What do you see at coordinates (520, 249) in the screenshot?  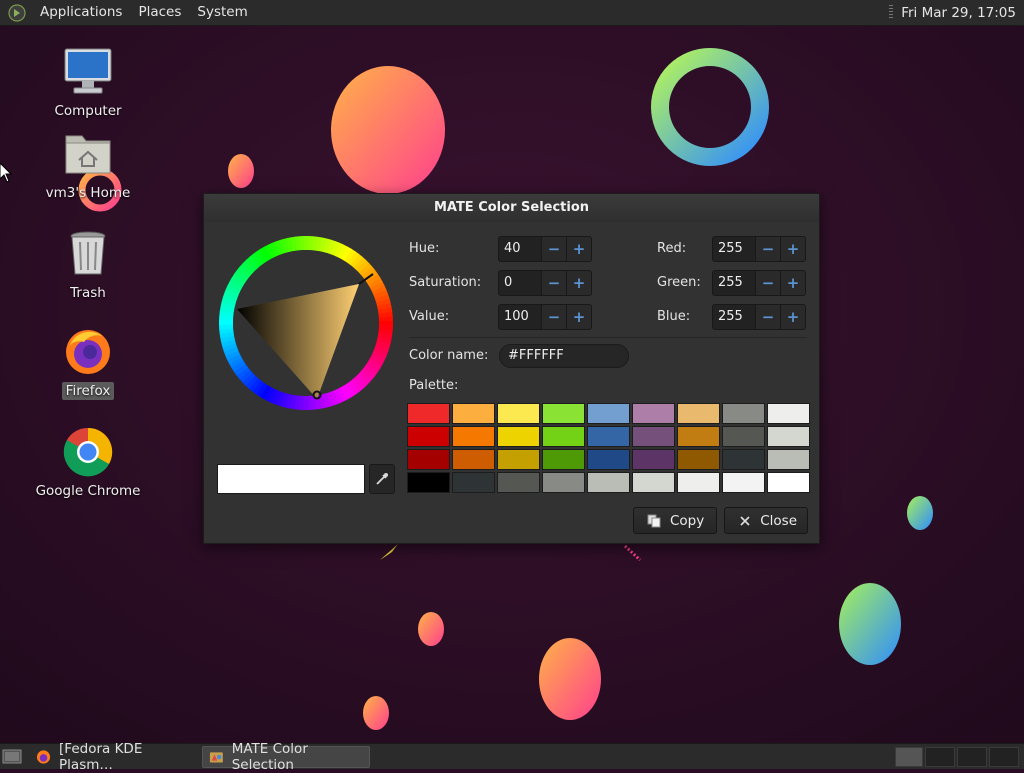 I see `hue-value: 40` at bounding box center [520, 249].